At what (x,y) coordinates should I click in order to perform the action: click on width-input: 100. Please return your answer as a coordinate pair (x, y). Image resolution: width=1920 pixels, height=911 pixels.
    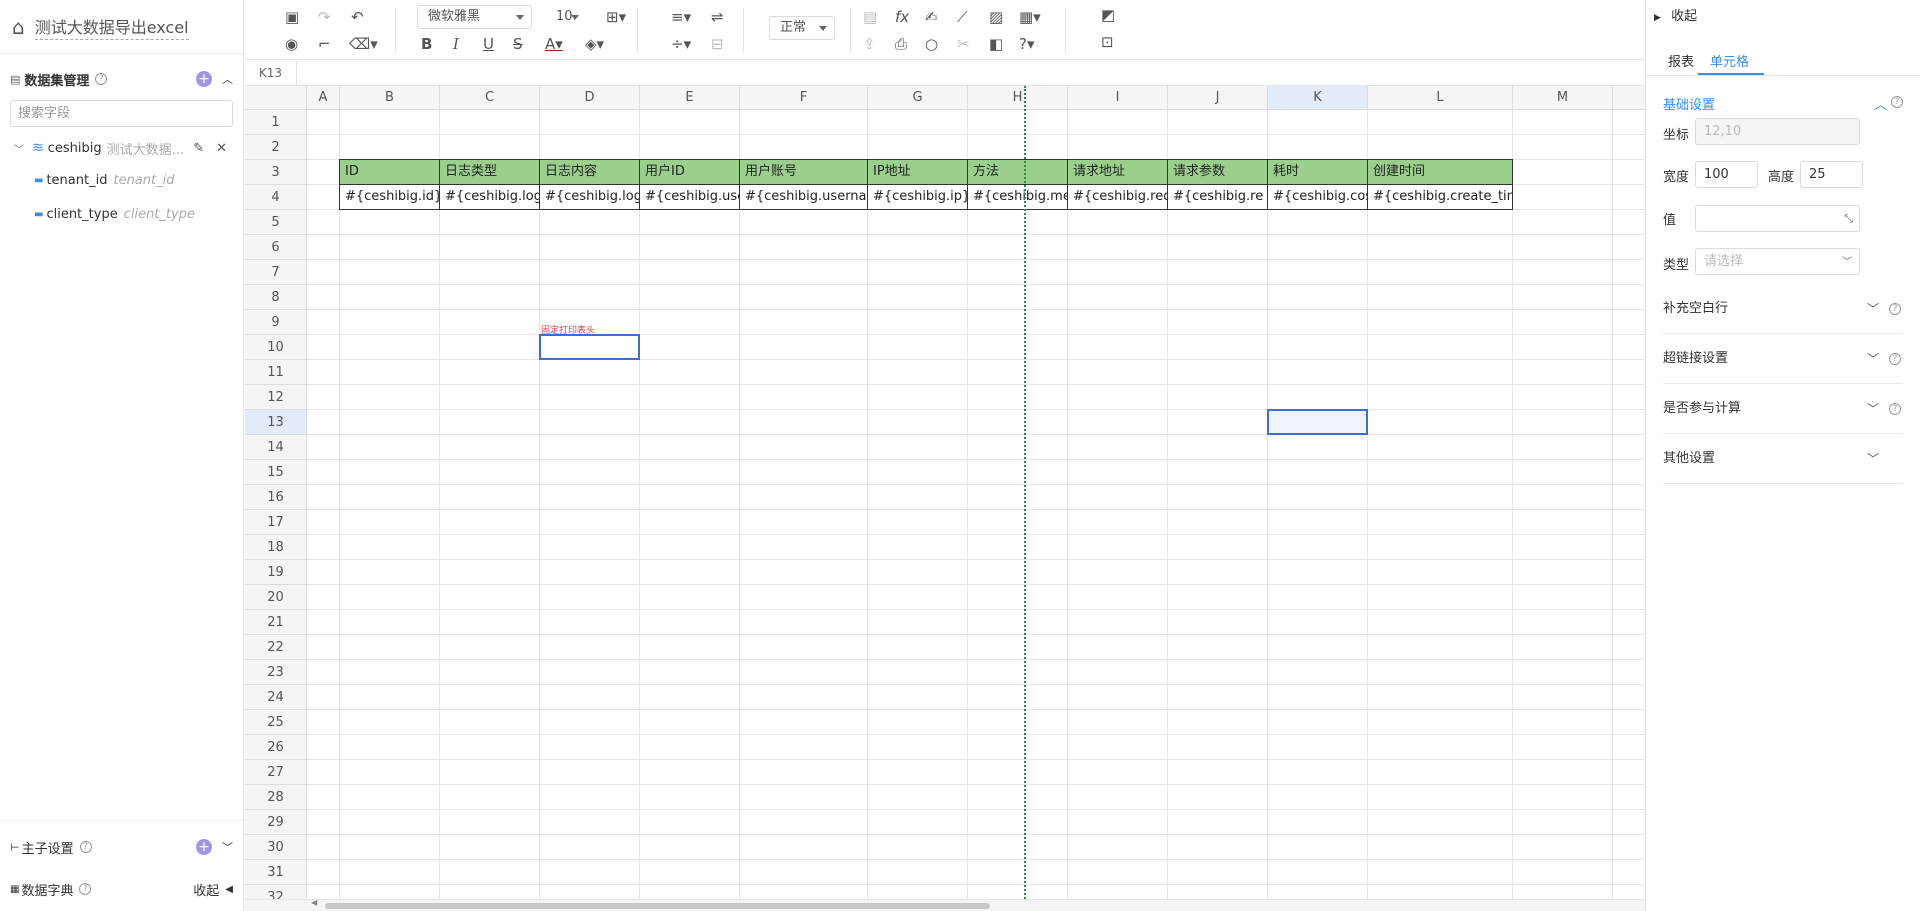
    Looking at the image, I should click on (1726, 174).